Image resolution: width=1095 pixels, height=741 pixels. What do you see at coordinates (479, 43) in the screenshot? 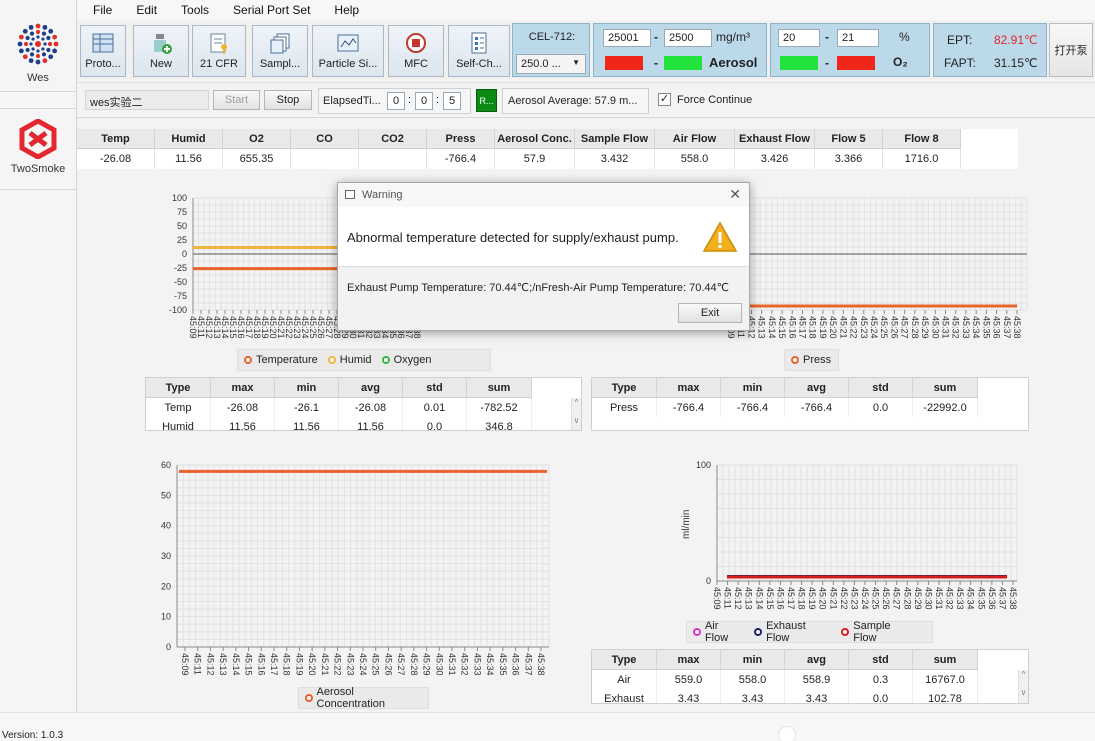
I see `checklist-icon` at bounding box center [479, 43].